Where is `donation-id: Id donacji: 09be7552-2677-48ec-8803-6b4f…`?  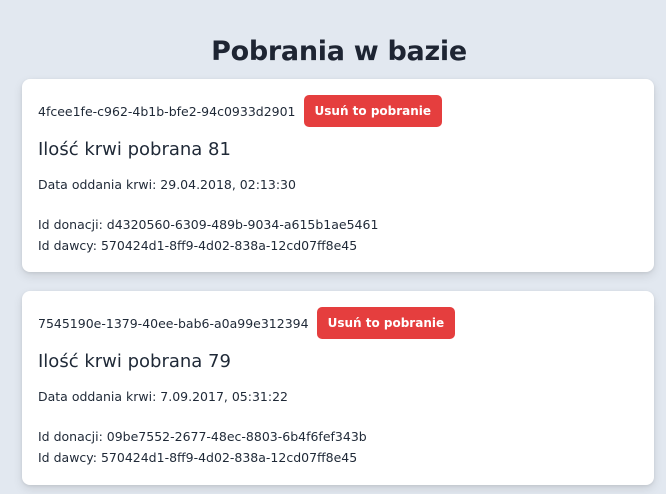 donation-id: Id donacji: 09be7552-2677-48ec-8803-6b4f… is located at coordinates (202, 436).